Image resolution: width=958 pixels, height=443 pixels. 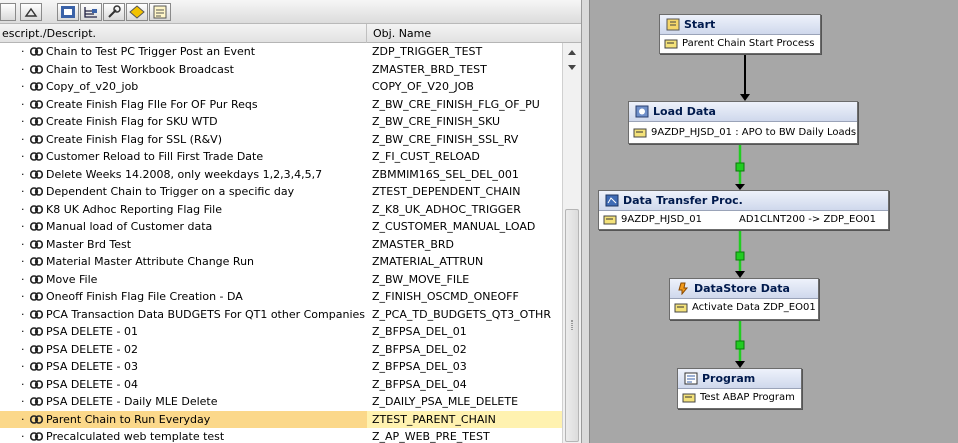 What do you see at coordinates (419, 331) in the screenshot?
I see `row-obj-name: Z_BFPSA_DEL_01` at bounding box center [419, 331].